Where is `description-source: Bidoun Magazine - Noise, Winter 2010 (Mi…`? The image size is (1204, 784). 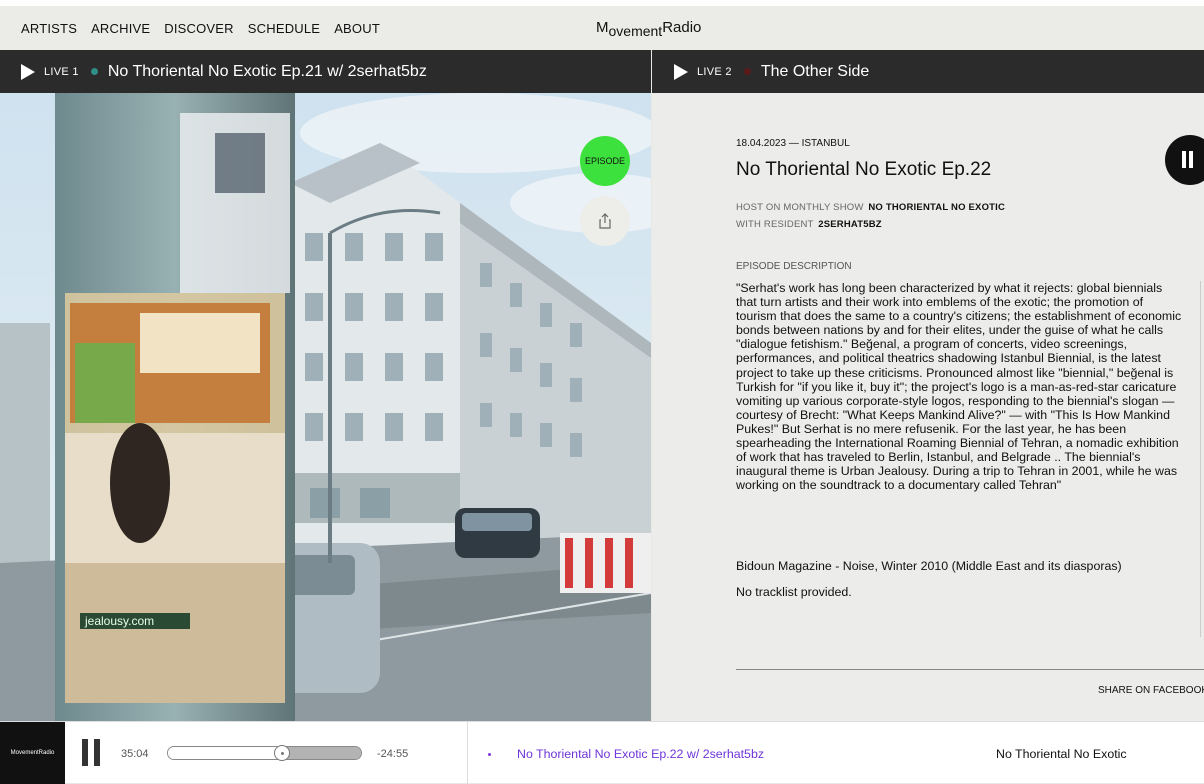
description-source: Bidoun Magazine - Noise, Winter 2010 (Mi… is located at coordinates (929, 566).